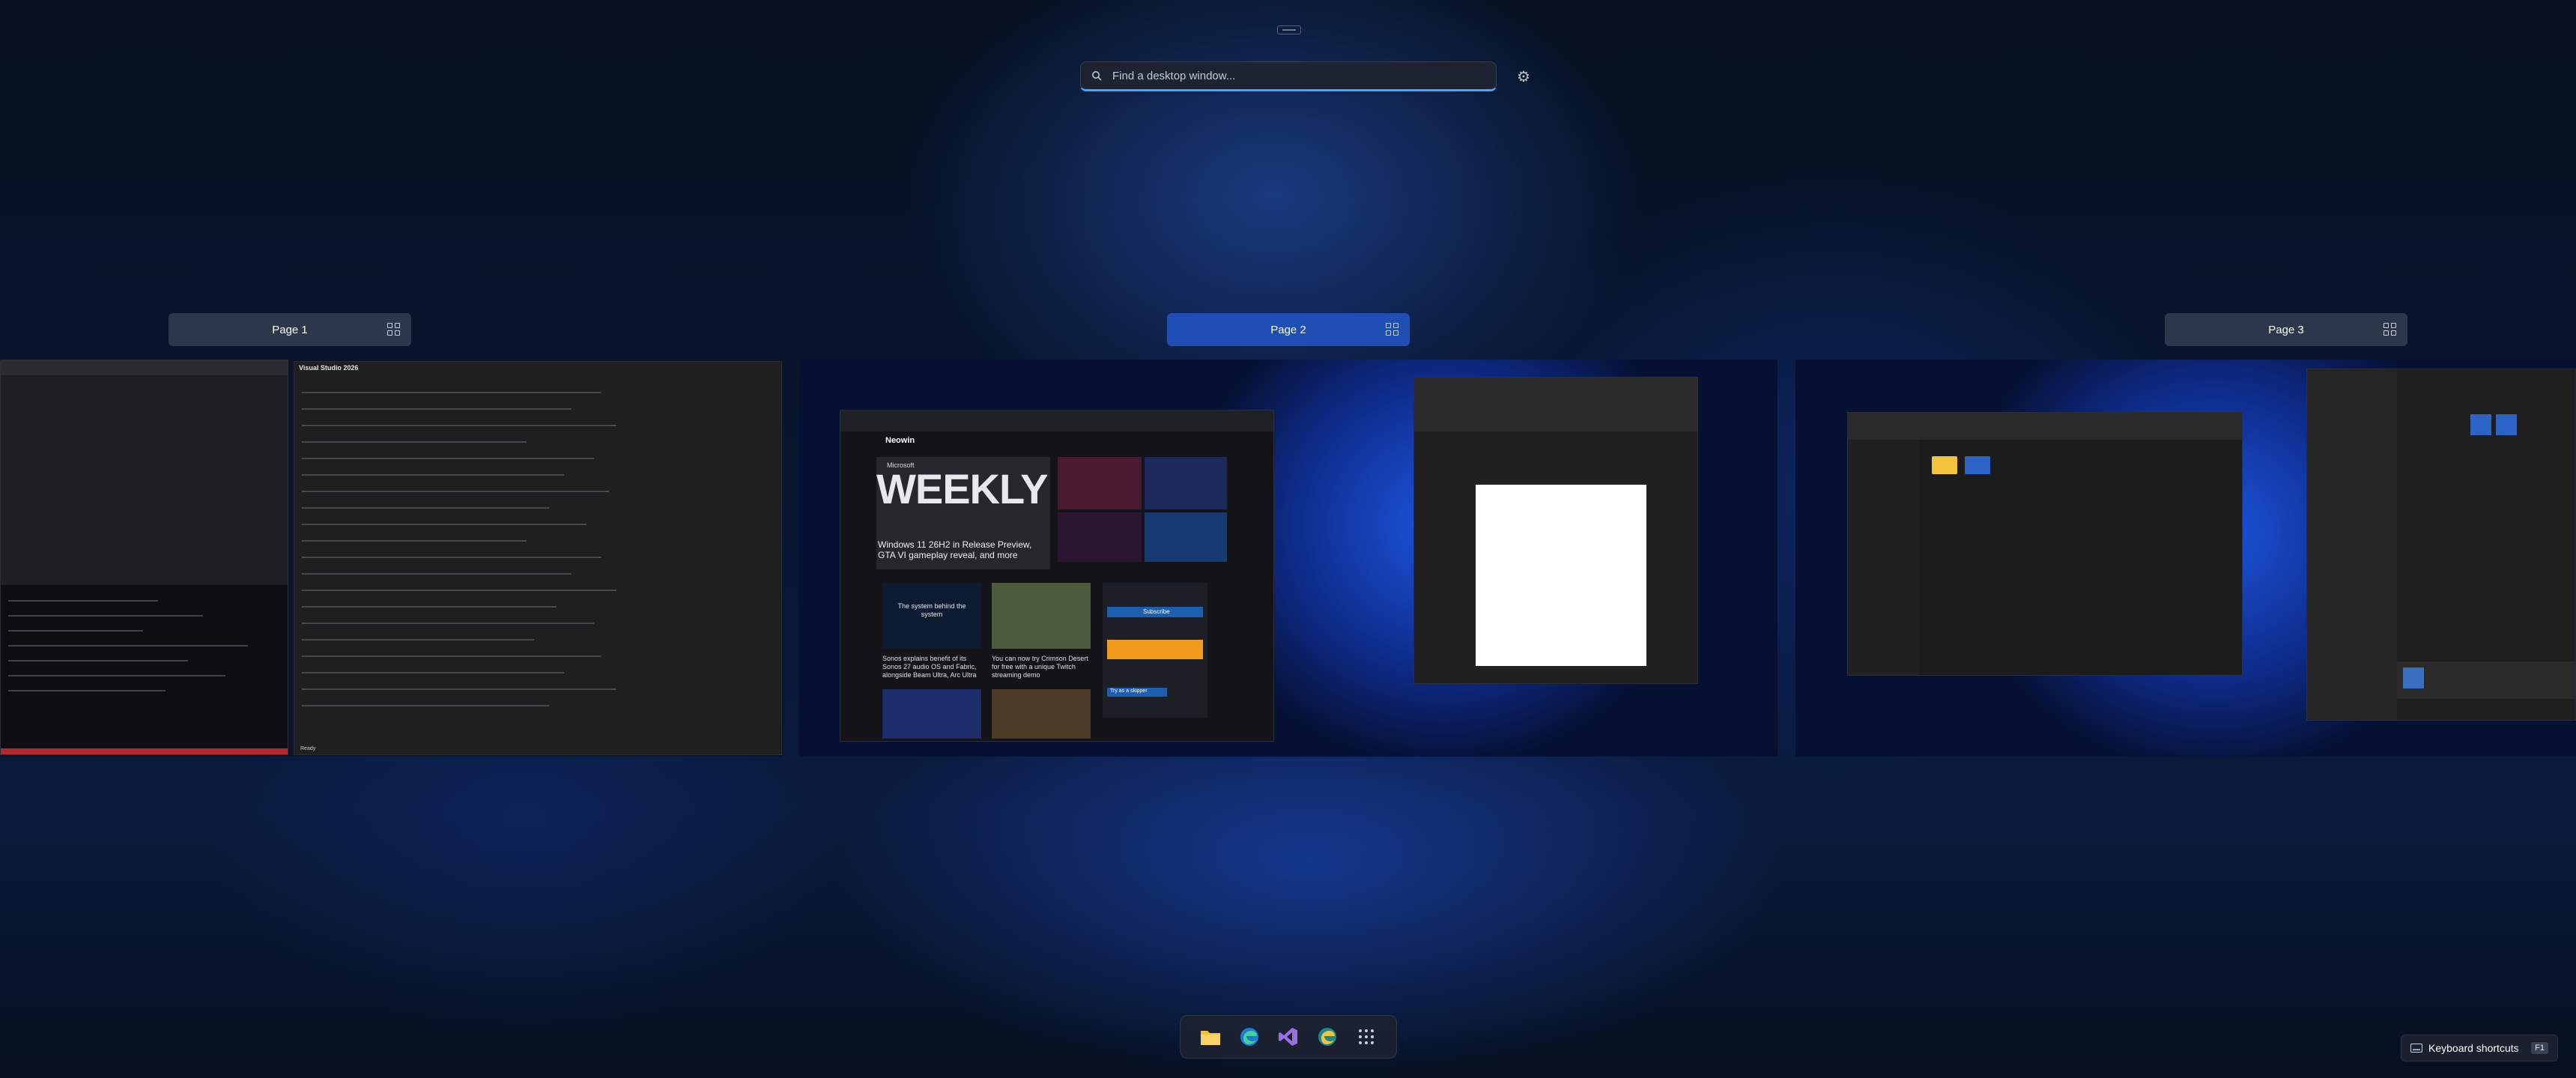  I want to click on search-box, so click(1288, 76).